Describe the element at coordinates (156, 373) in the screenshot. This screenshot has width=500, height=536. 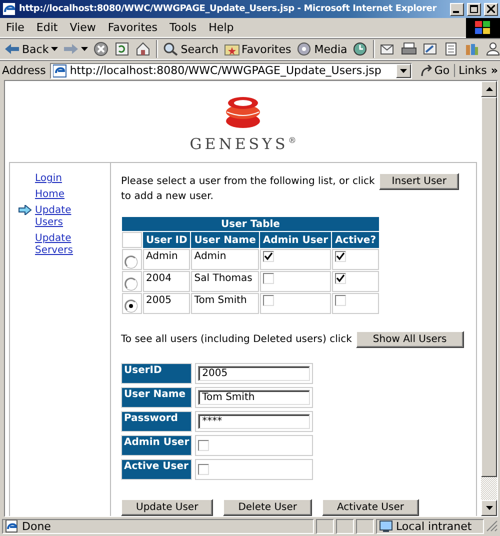
I see `field-label: UserID` at that location.